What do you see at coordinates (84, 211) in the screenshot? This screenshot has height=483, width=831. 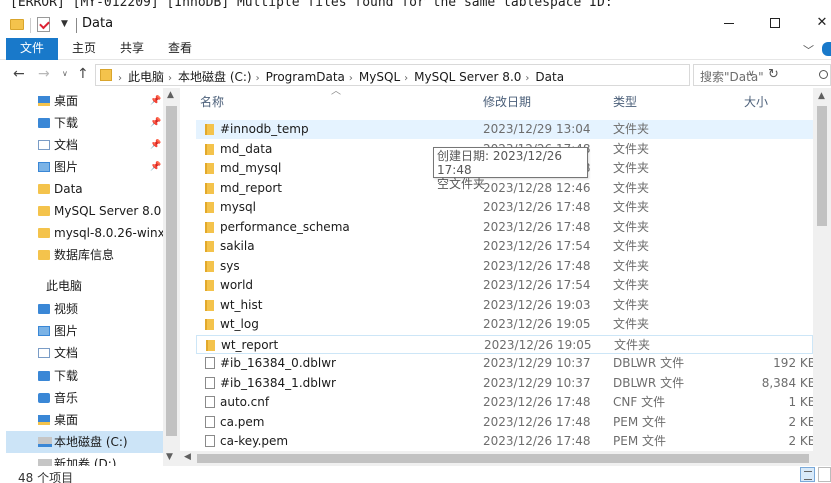 I see `sidebar-item: MySQL Server 8.0` at bounding box center [84, 211].